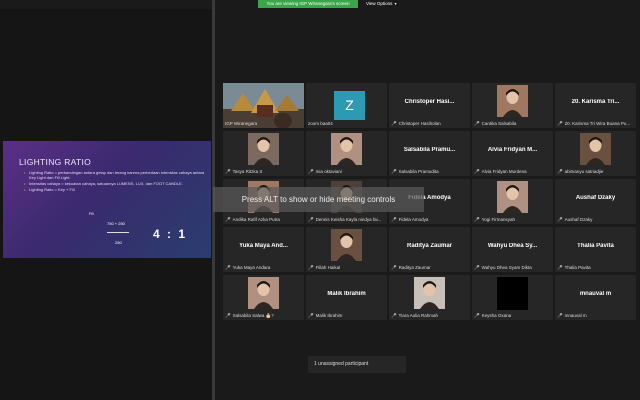 The image size is (640, 400). Describe the element at coordinates (328, 171) in the screenshot. I see `participant-name: mia oktaviani` at that location.